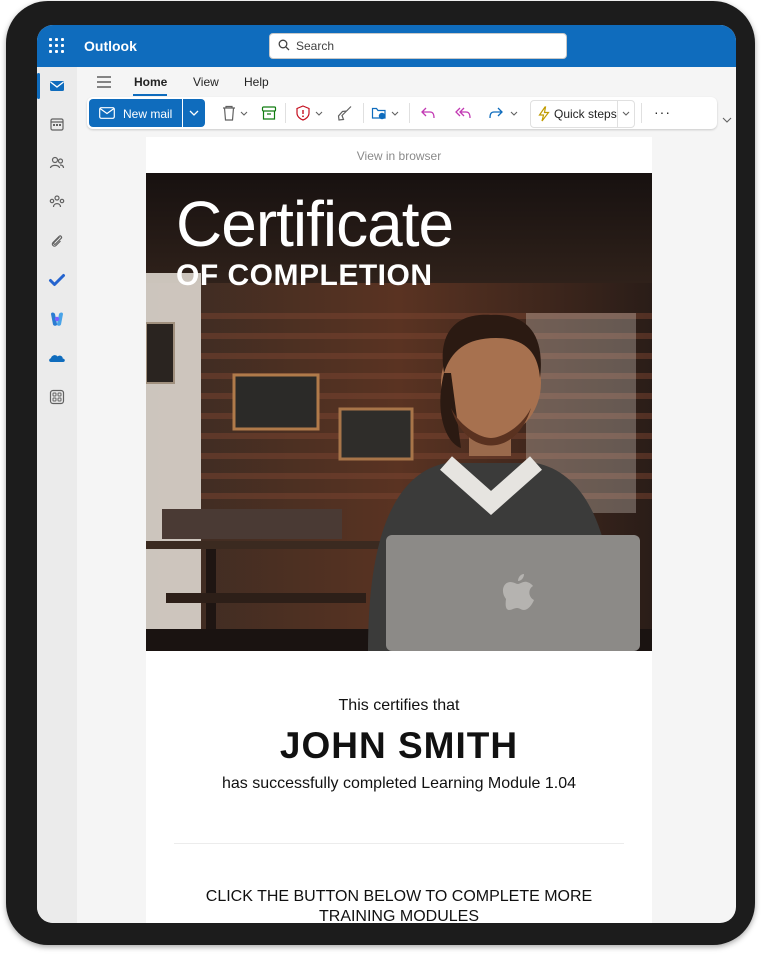  Describe the element at coordinates (399, 156) in the screenshot. I see `view-in-browser-link: View in browser` at that location.